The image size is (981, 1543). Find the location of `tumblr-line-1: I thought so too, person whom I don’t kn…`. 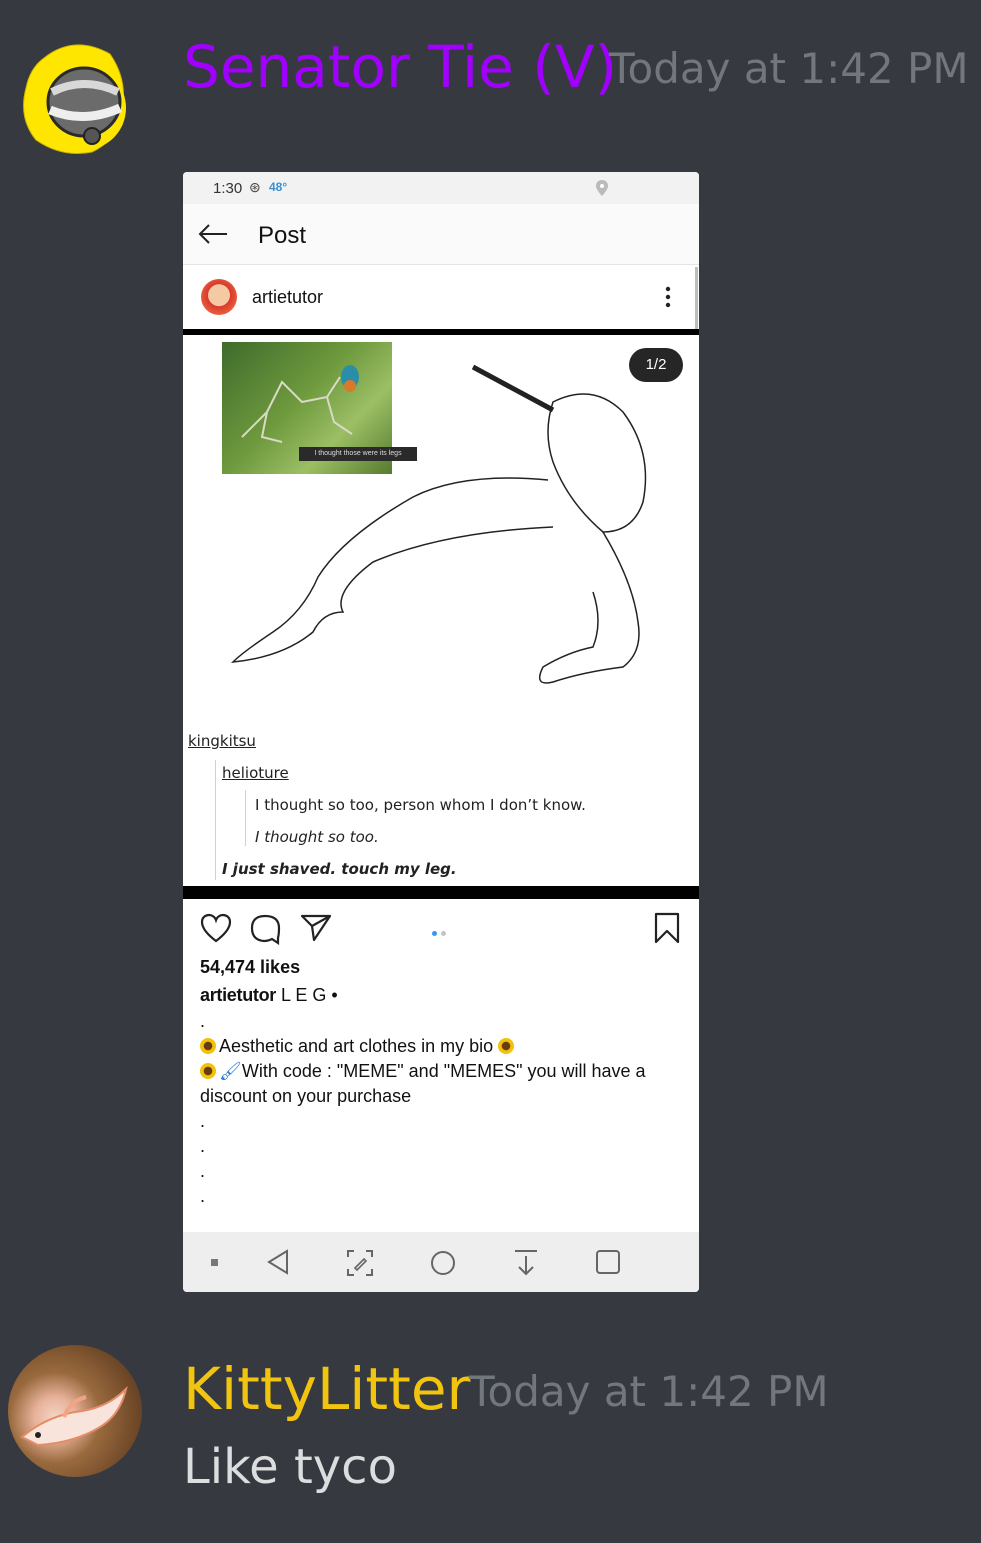

tumblr-line-1: I thought so too, person whom I don’t kn… is located at coordinates (420, 805).